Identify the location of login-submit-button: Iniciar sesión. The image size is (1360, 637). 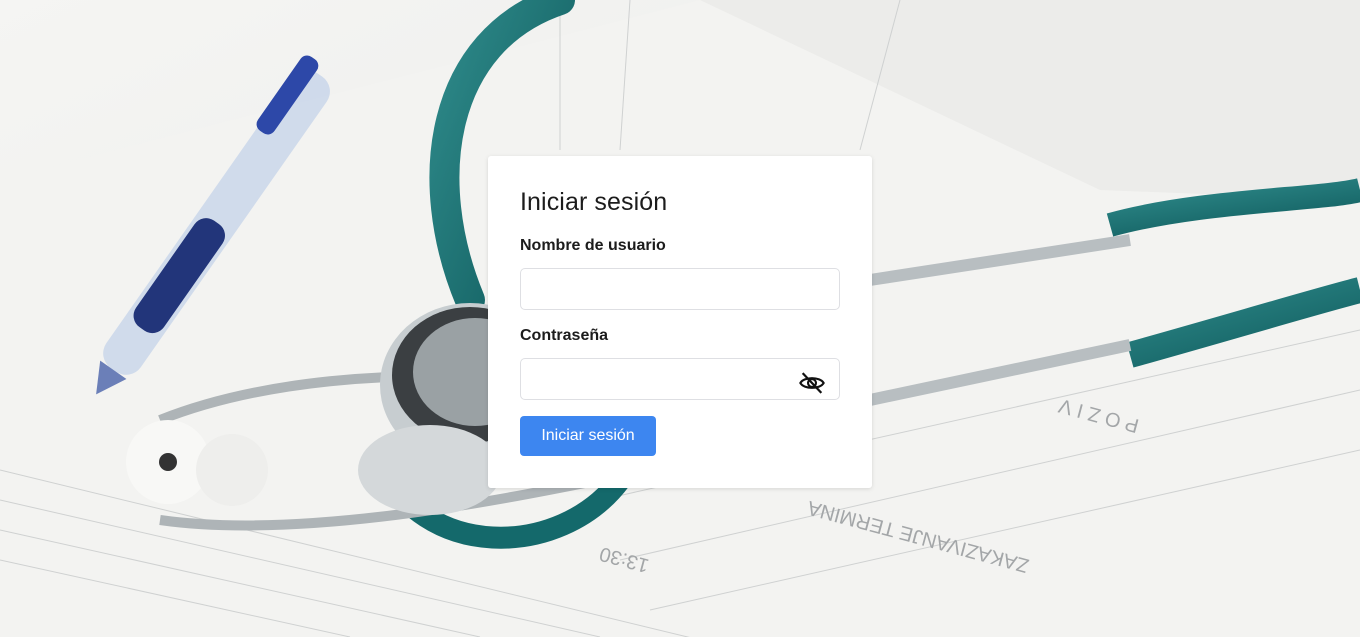
(588, 436).